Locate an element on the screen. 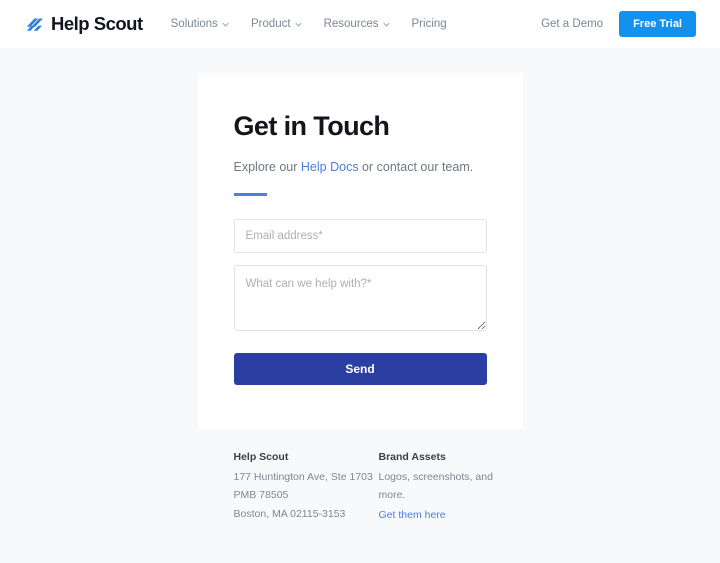 This screenshot has height=563, width=720. footer-company-name: Help Scout is located at coordinates (261, 456).